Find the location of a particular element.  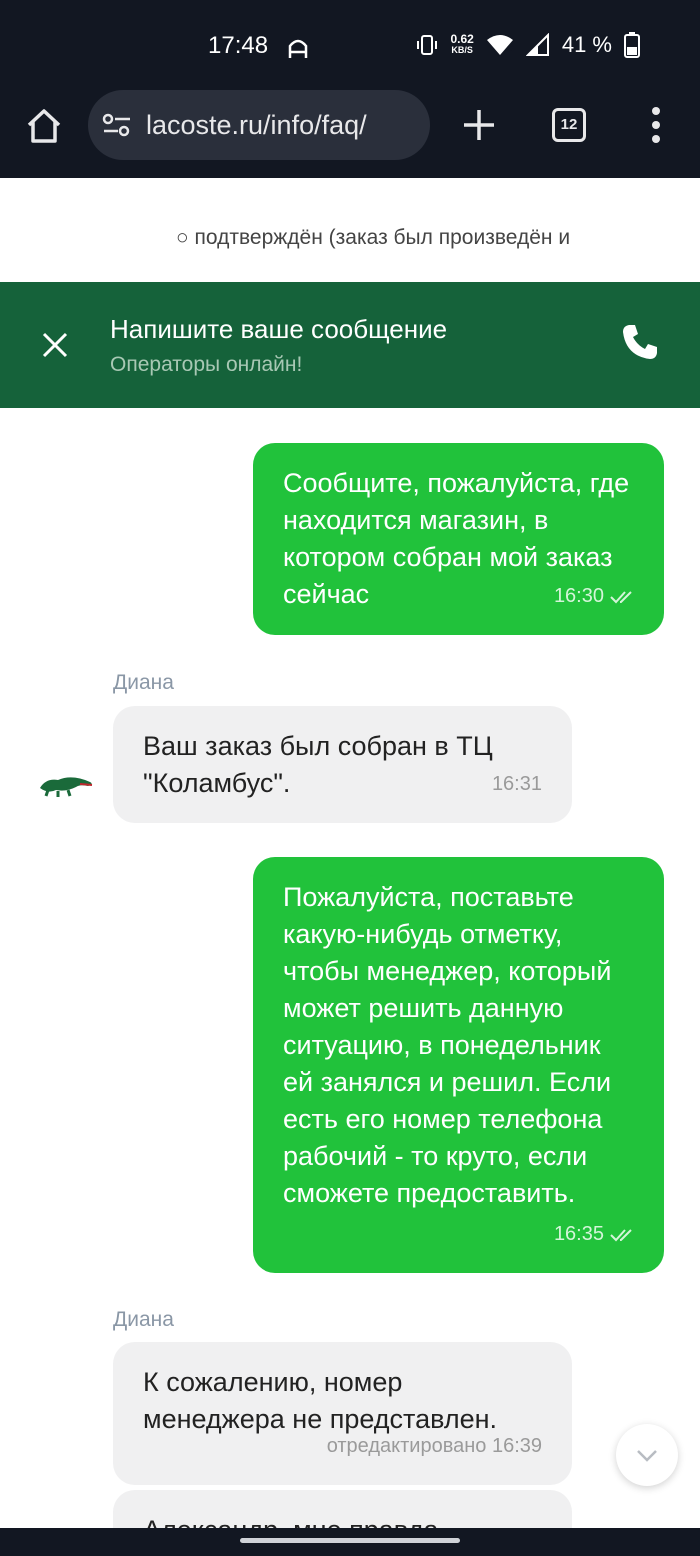

gesture-handle is located at coordinates (350, 1540).